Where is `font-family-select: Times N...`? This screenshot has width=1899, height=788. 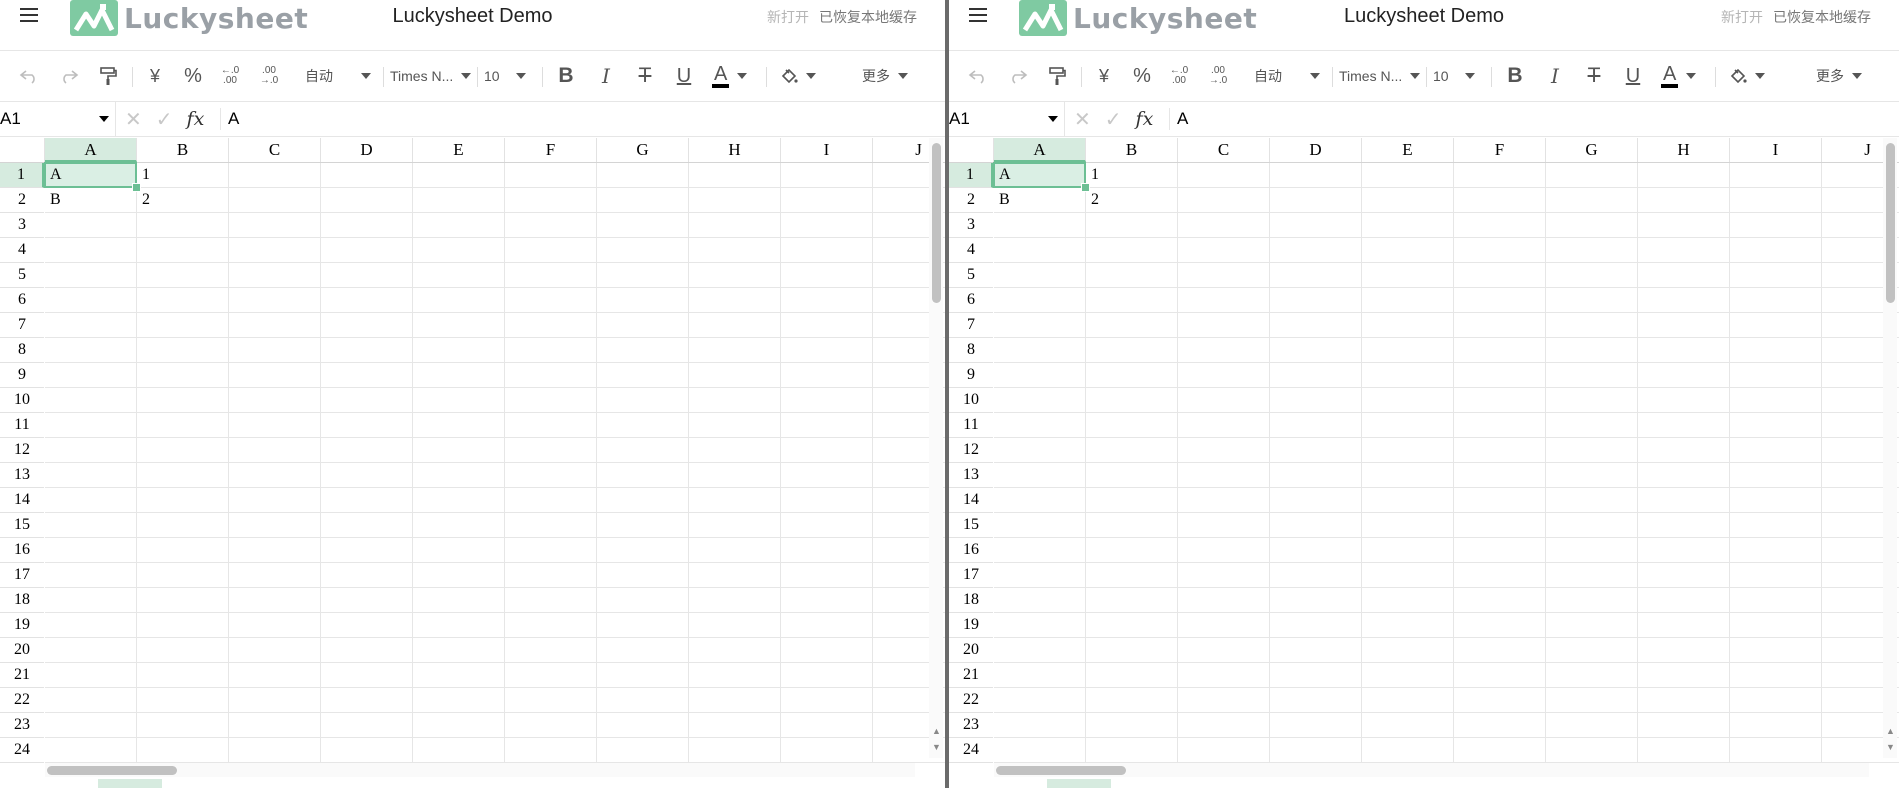 font-family-select: Times N... is located at coordinates (1381, 76).